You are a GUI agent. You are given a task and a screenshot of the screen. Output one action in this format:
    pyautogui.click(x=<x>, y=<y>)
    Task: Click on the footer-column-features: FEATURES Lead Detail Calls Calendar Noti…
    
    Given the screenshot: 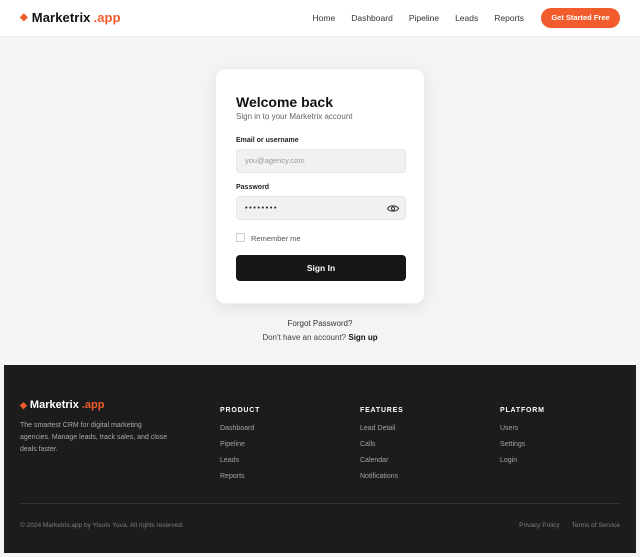 What is the action you would take?
    pyautogui.click(x=382, y=448)
    